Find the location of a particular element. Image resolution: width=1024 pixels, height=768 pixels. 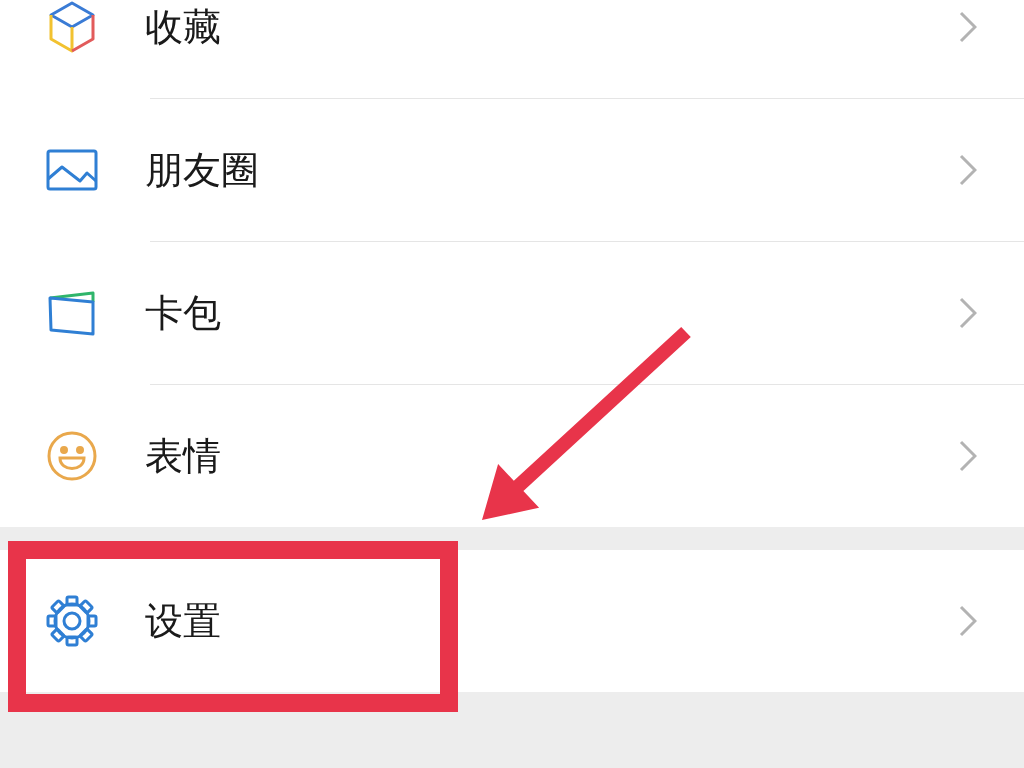

smiley-icon is located at coordinates (72, 456).